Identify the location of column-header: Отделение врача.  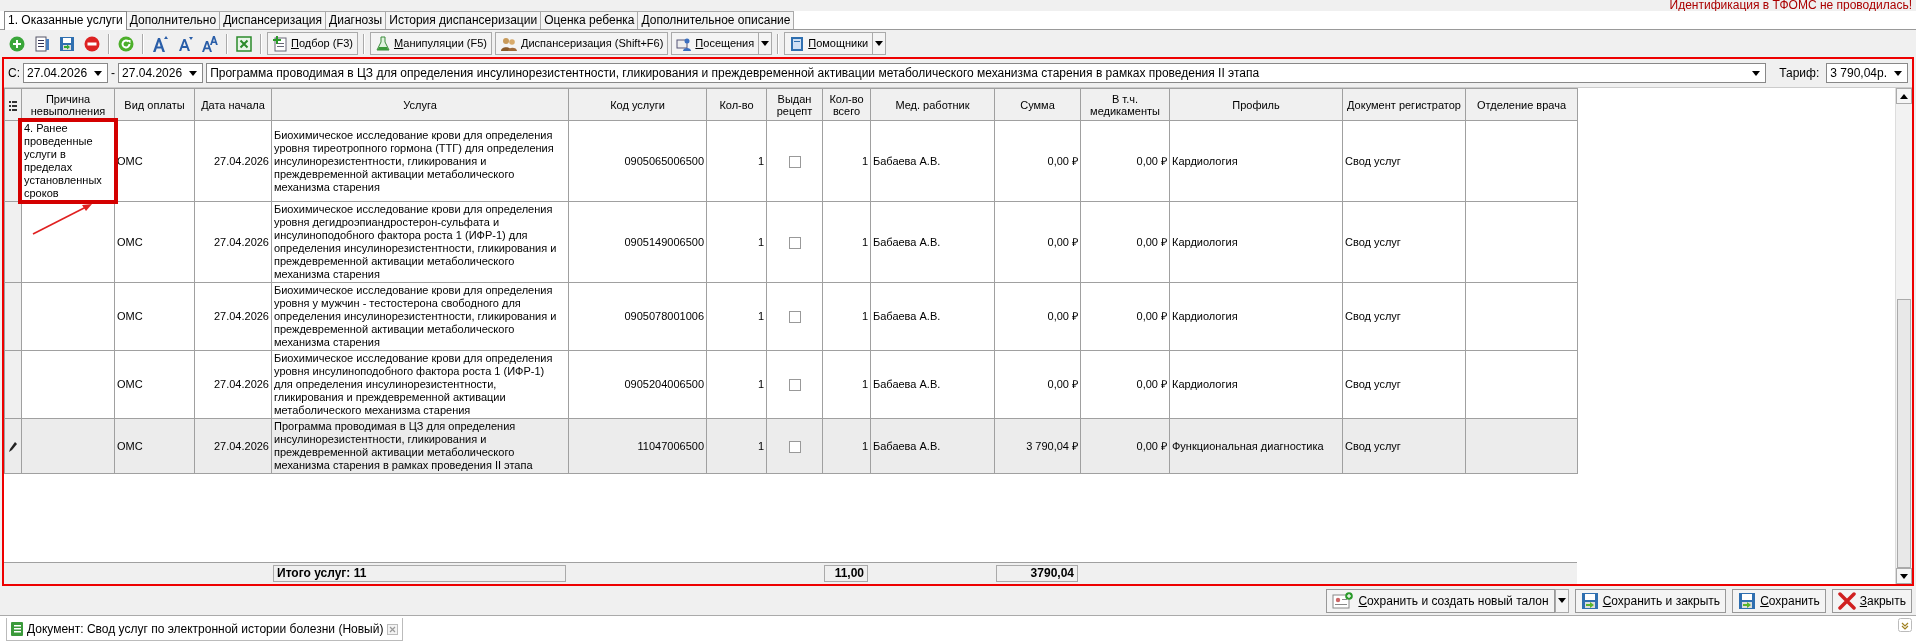
(1521, 104).